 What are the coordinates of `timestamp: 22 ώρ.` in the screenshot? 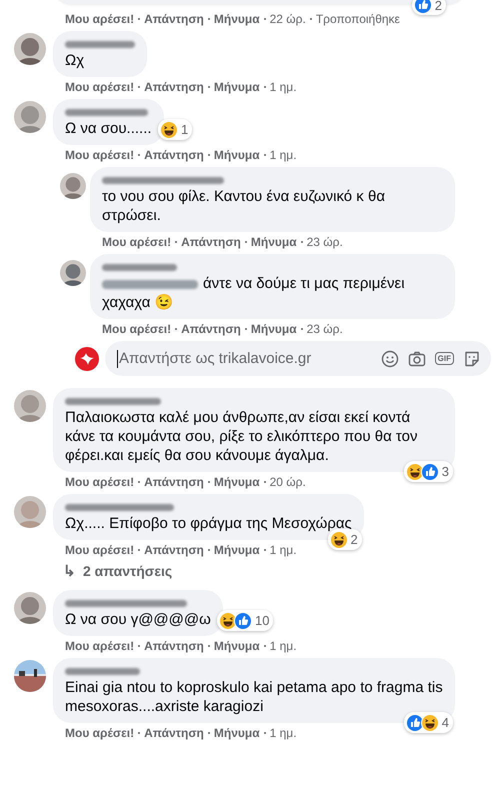 It's located at (288, 19).